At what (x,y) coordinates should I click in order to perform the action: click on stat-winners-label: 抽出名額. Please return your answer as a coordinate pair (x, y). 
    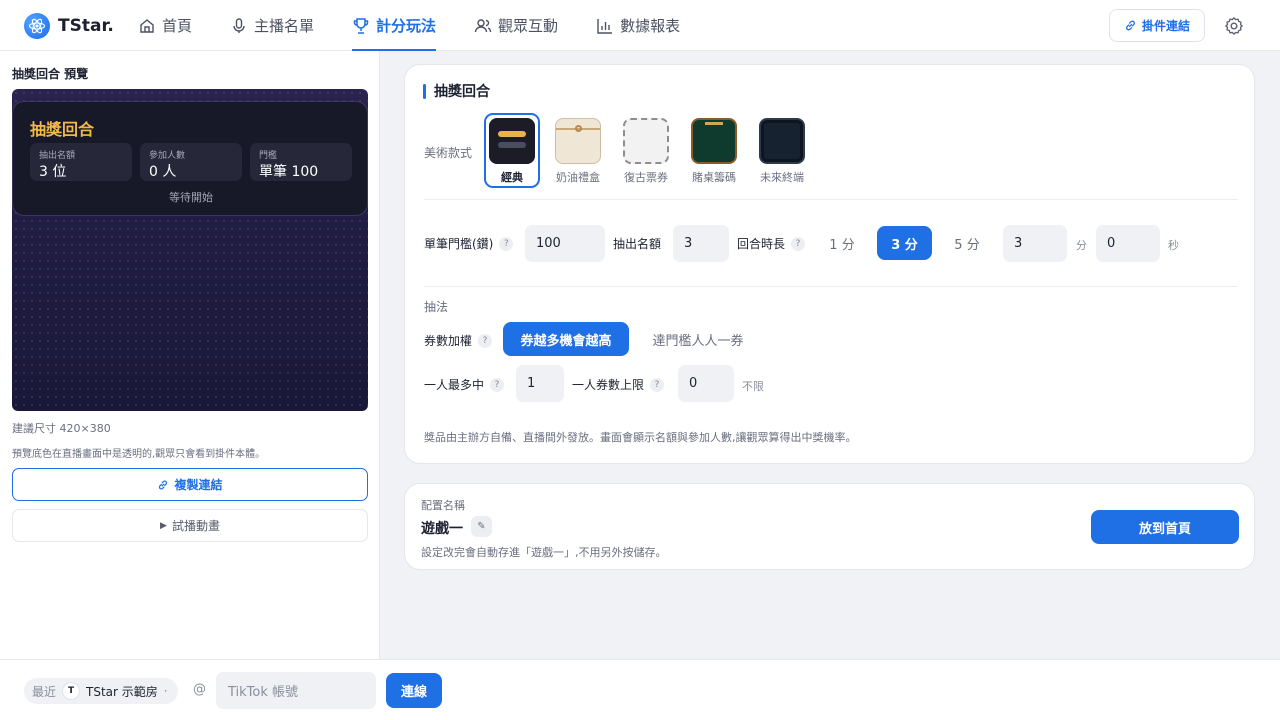
    Looking at the image, I should click on (57, 156).